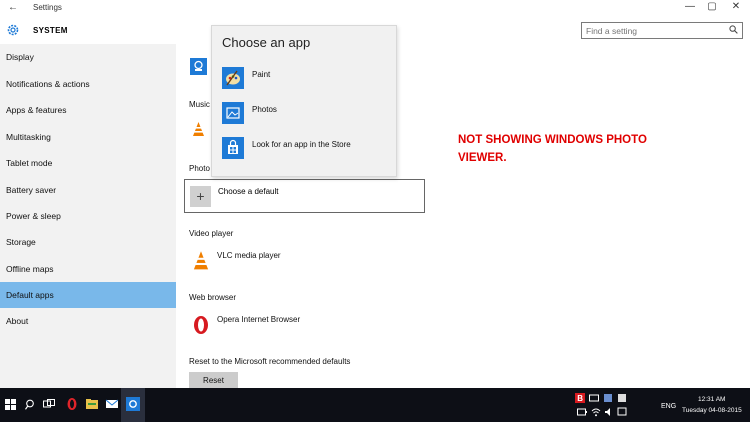  What do you see at coordinates (690, 6) in the screenshot?
I see `minimize-button: —` at bounding box center [690, 6].